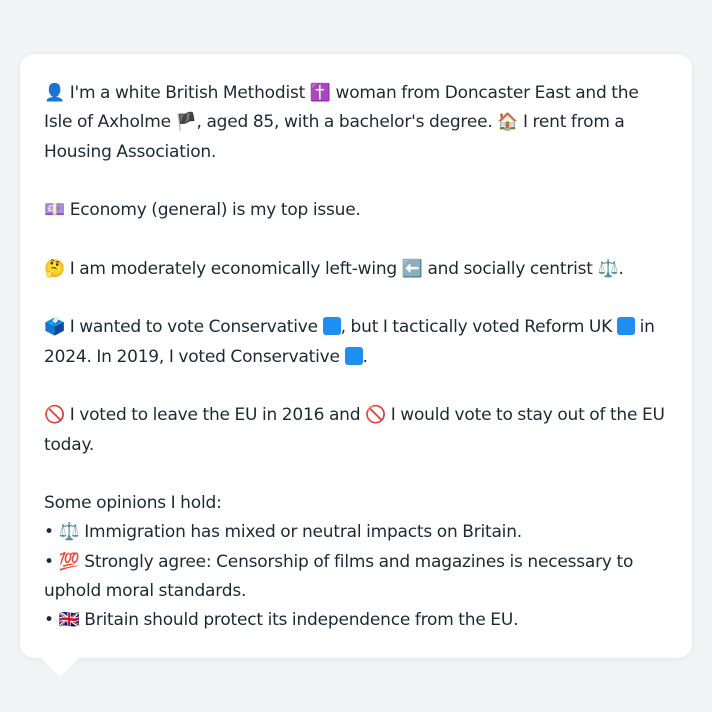 The image size is (712, 712). I want to click on ideology-text-3: ., so click(621, 268).